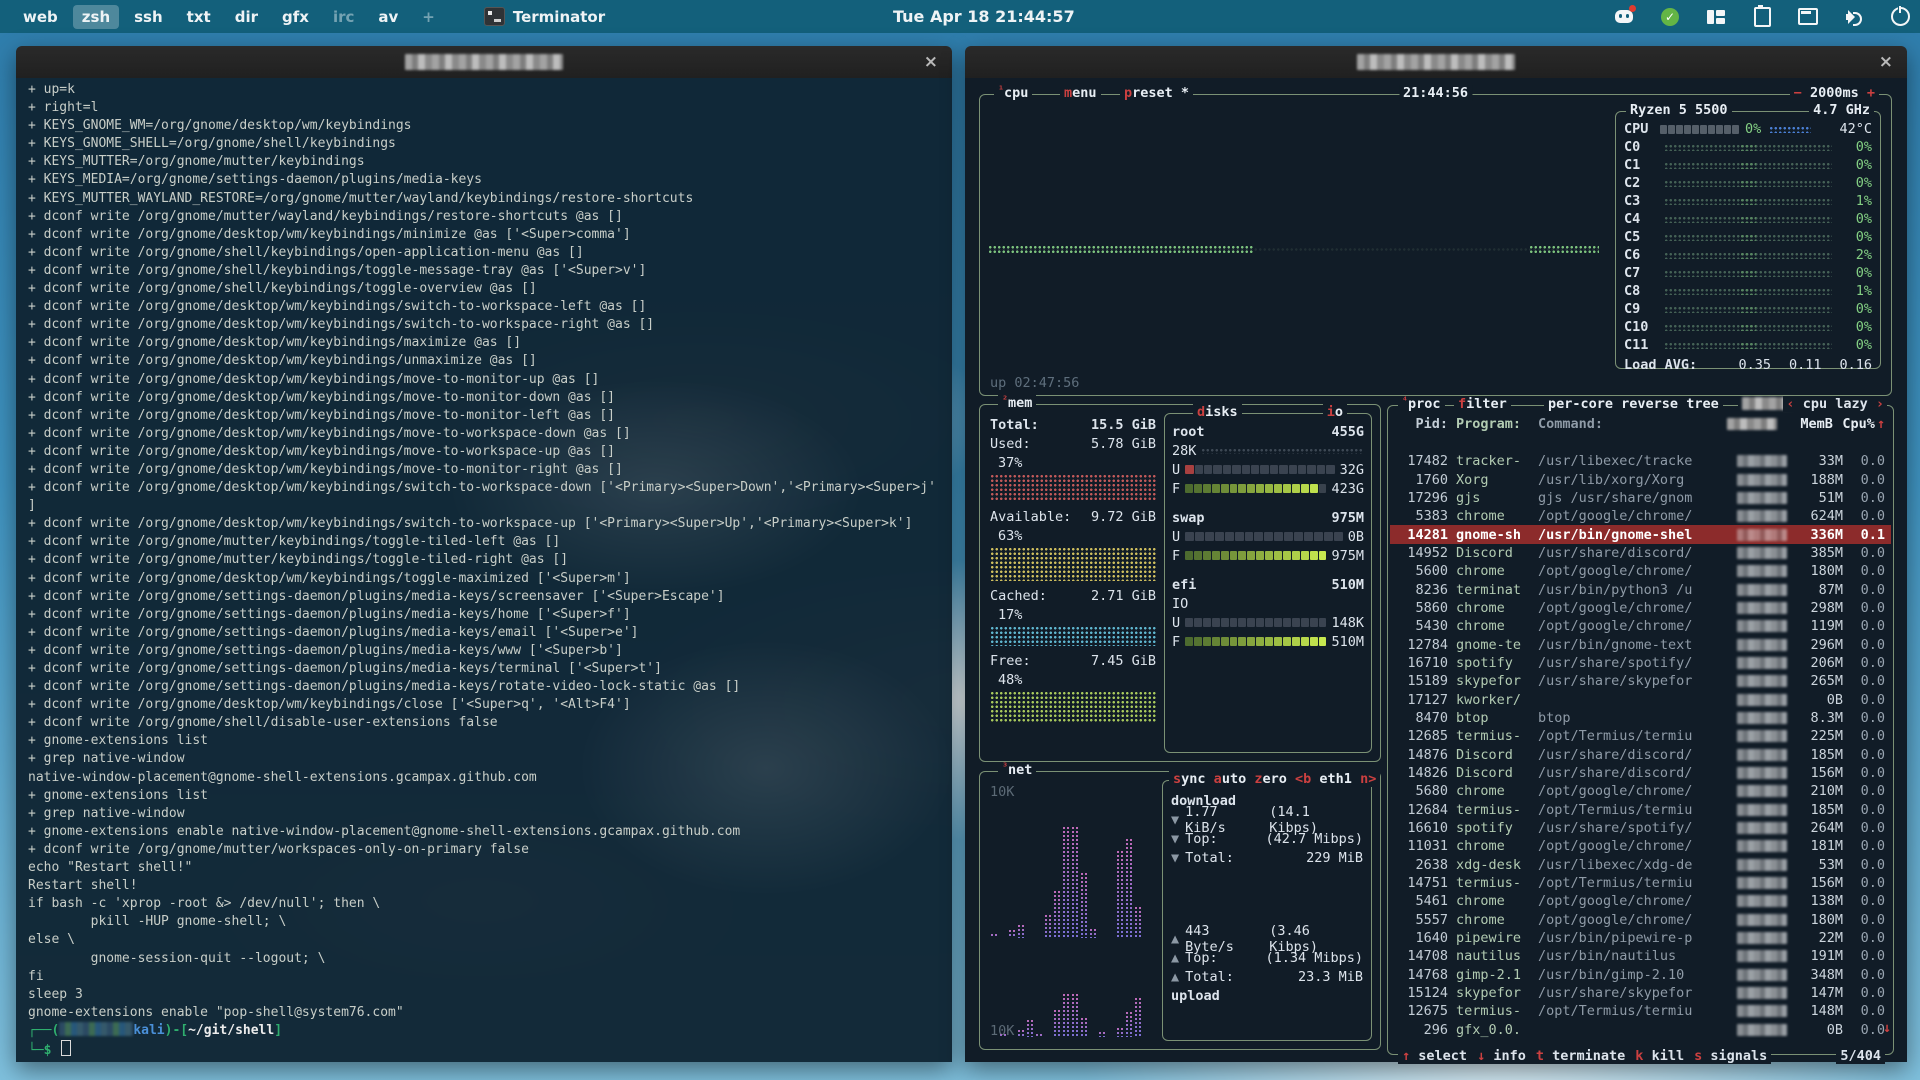 The image size is (1920, 1080). I want to click on process-row: 8236 terminat/usr/bin/python3 /u 87M 0.0, so click(1640, 589).